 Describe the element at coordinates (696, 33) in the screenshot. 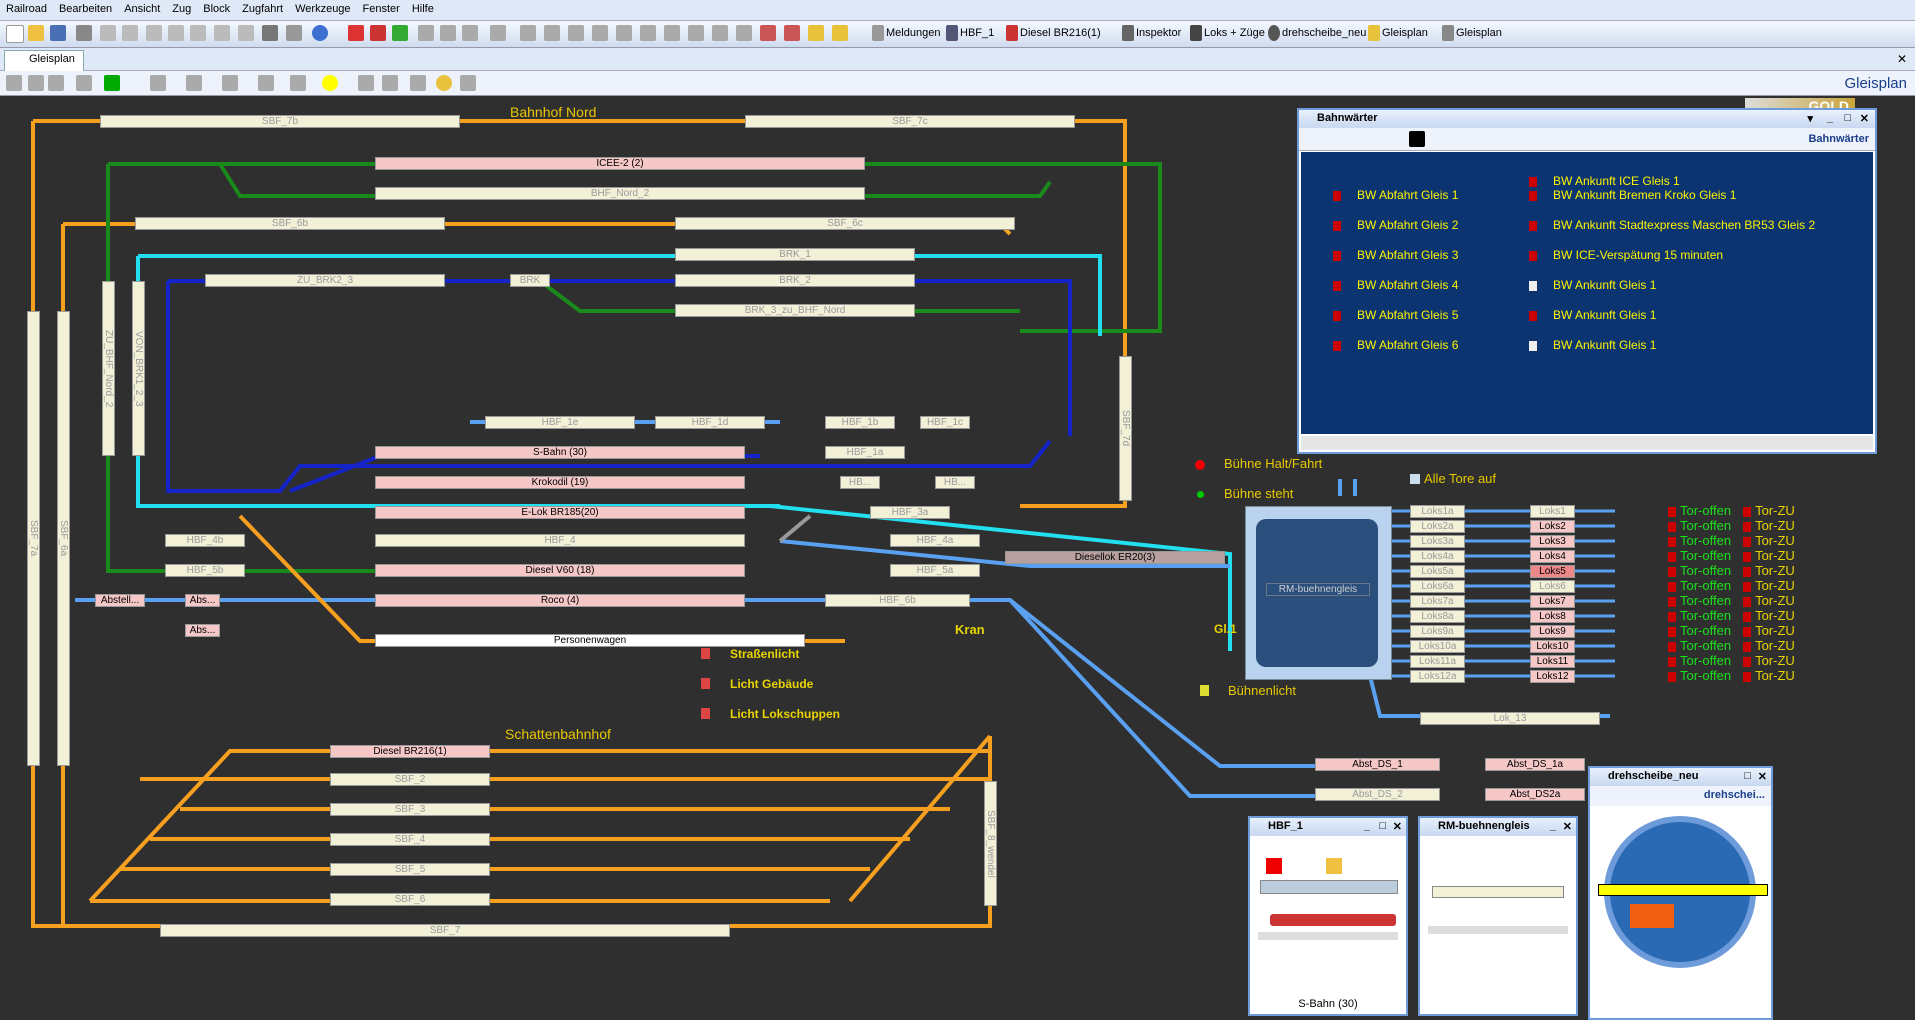

I see `text-icon` at that location.